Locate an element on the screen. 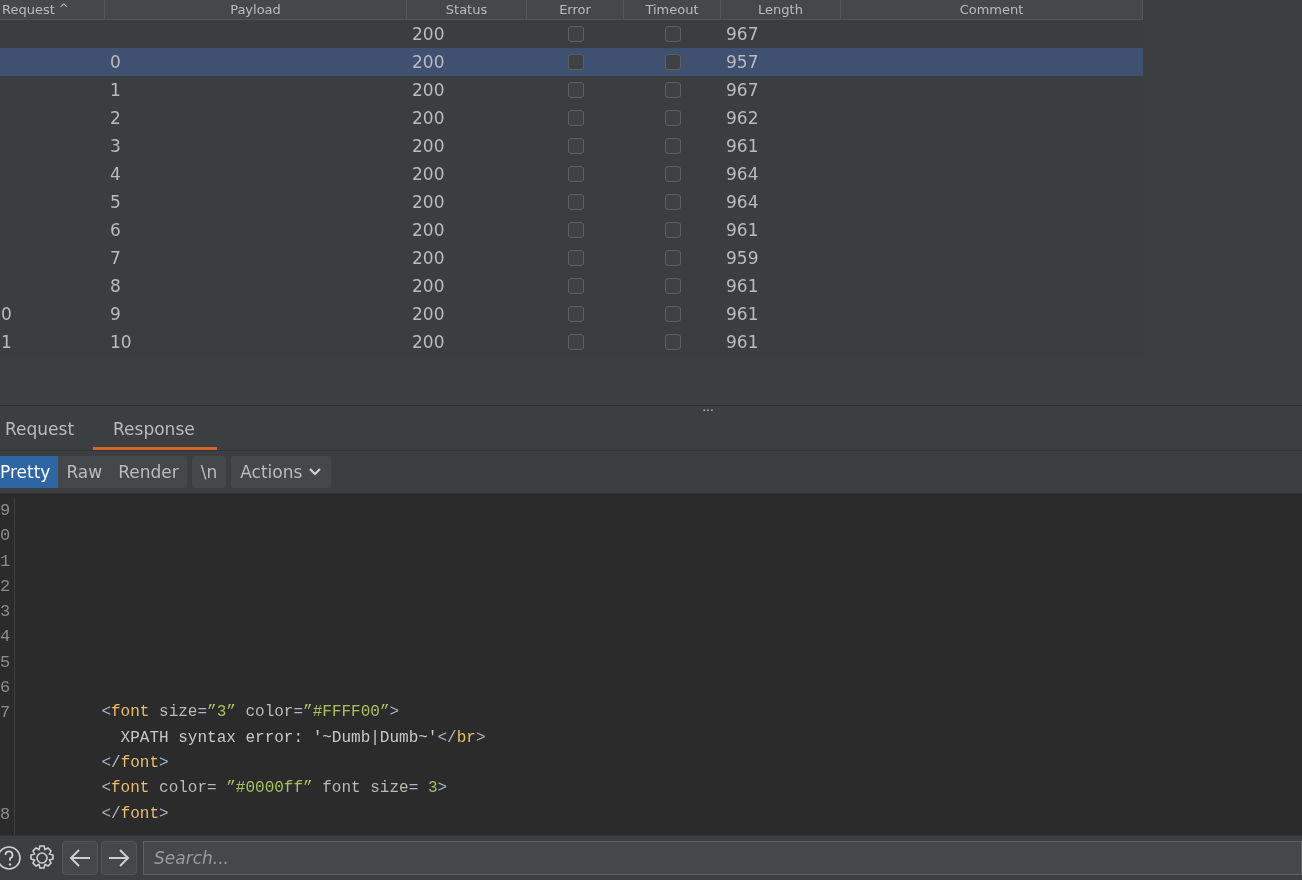  actions-button: Actions is located at coordinates (281, 472).